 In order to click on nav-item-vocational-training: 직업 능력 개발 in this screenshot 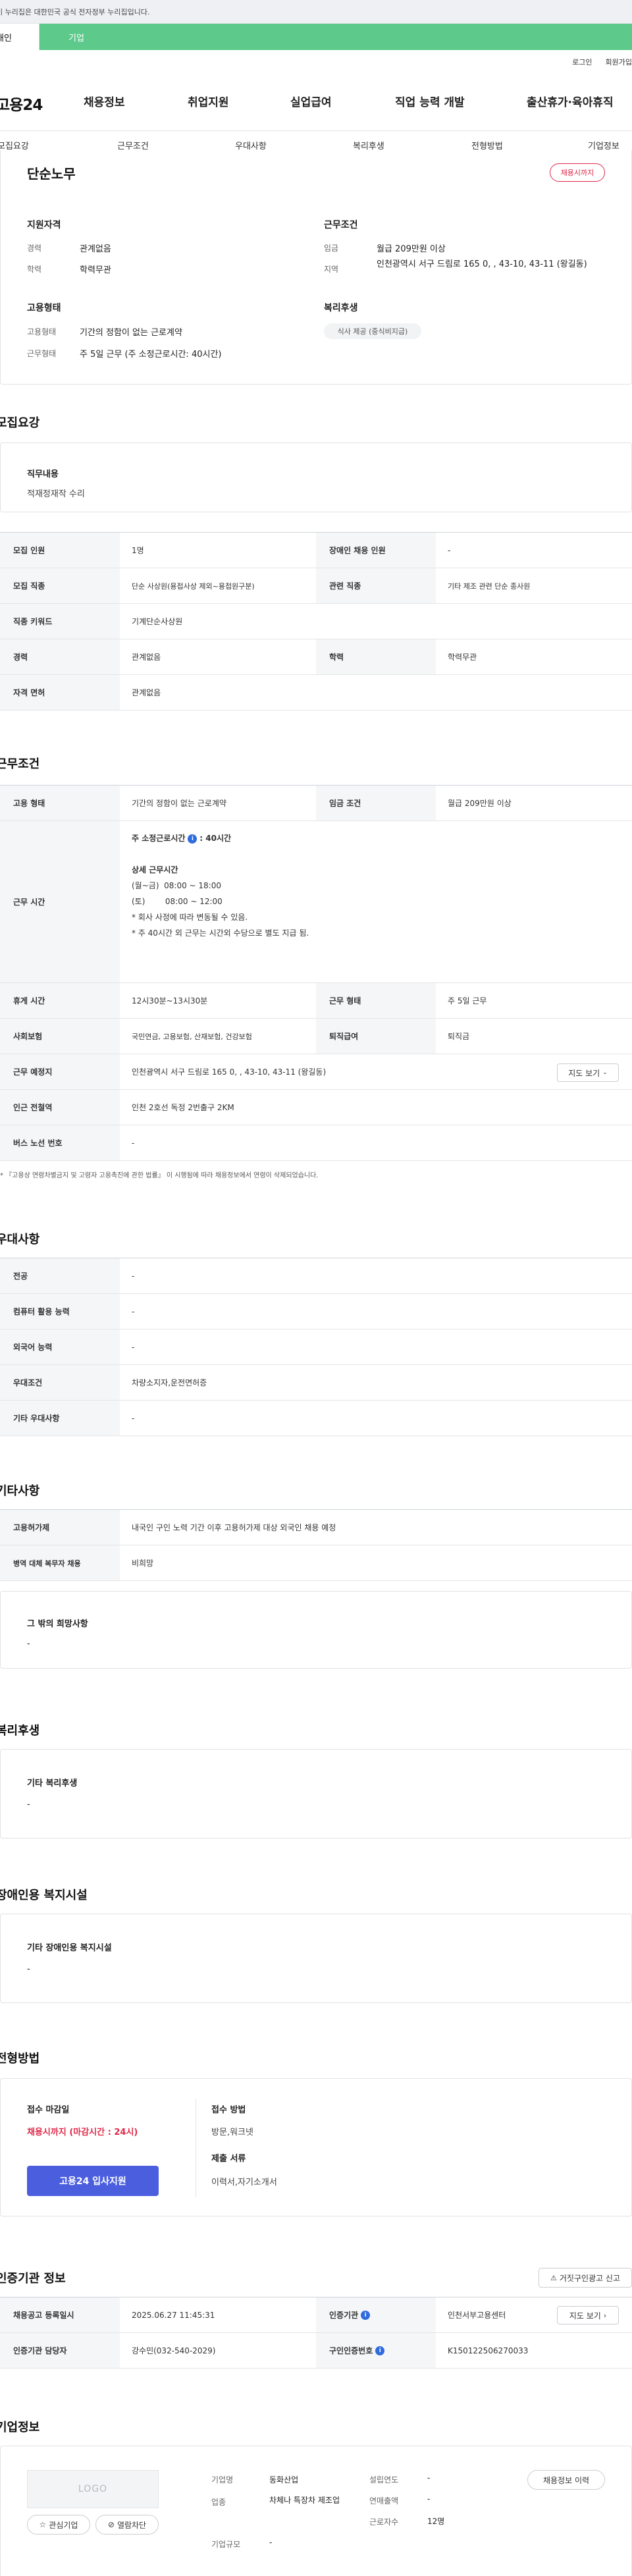, I will do `click(430, 101)`.